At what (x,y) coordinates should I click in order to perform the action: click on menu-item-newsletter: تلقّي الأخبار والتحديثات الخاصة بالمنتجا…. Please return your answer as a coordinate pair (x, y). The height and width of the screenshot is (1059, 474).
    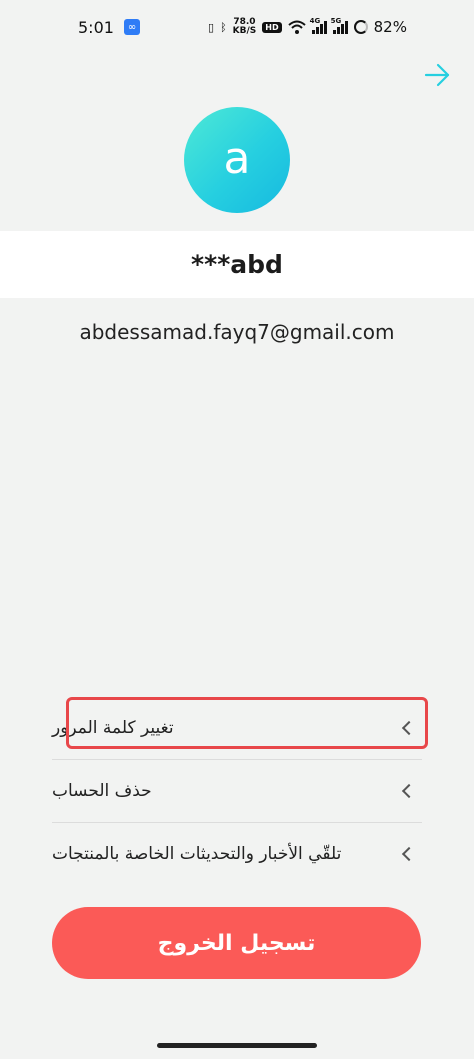
    Looking at the image, I should click on (237, 854).